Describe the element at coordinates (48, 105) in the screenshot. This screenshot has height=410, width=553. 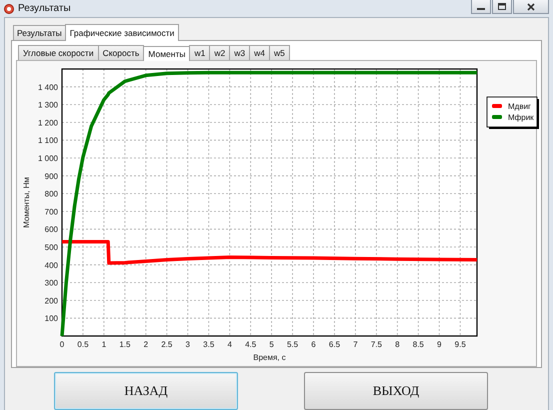
I see `axis-tick-label: 1 300` at that location.